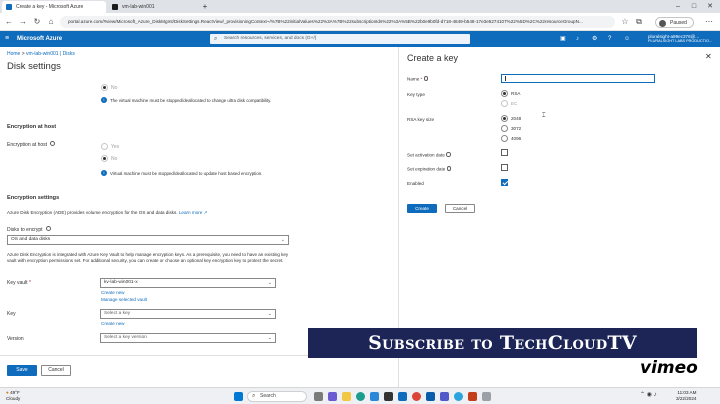 This screenshot has height=404, width=720. What do you see at coordinates (625, 22) in the screenshot?
I see `favorite-star-icon: ☆` at bounding box center [625, 22].